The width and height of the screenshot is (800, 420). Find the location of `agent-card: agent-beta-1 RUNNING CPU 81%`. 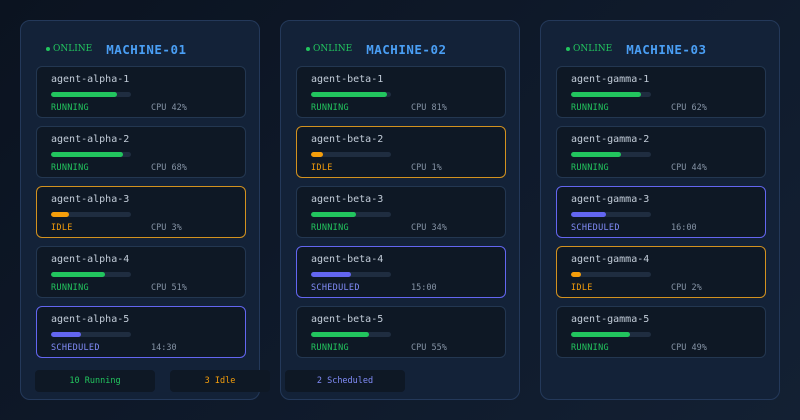

agent-card: agent-beta-1 RUNNING CPU 81% is located at coordinates (401, 92).